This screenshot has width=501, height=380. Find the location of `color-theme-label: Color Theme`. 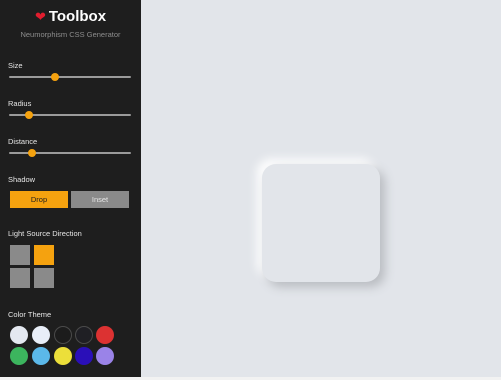

color-theme-label: Color Theme is located at coordinates (30, 314).